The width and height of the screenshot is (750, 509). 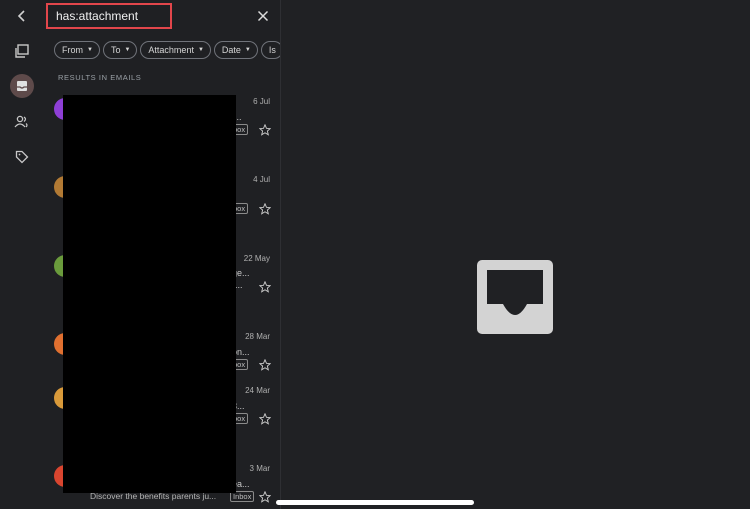 I want to click on email-date: 3 Mar, so click(x=259, y=468).